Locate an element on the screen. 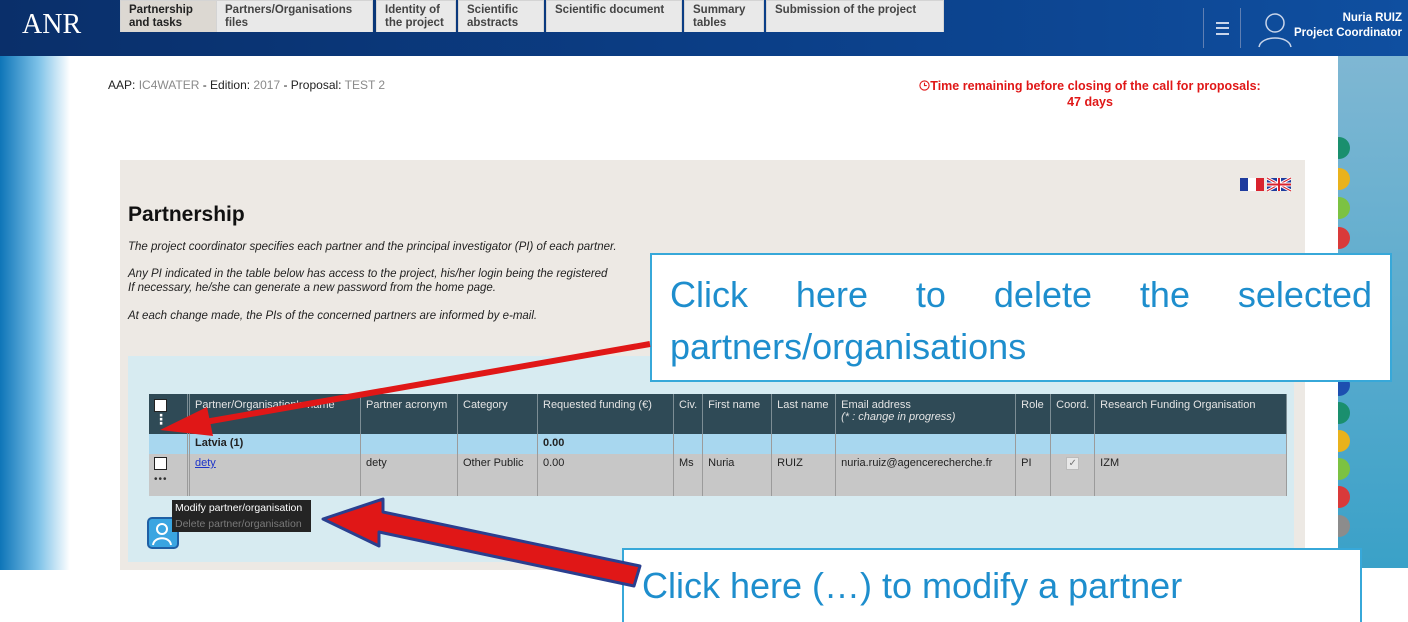  delete-arrow is located at coordinates (405, 388).